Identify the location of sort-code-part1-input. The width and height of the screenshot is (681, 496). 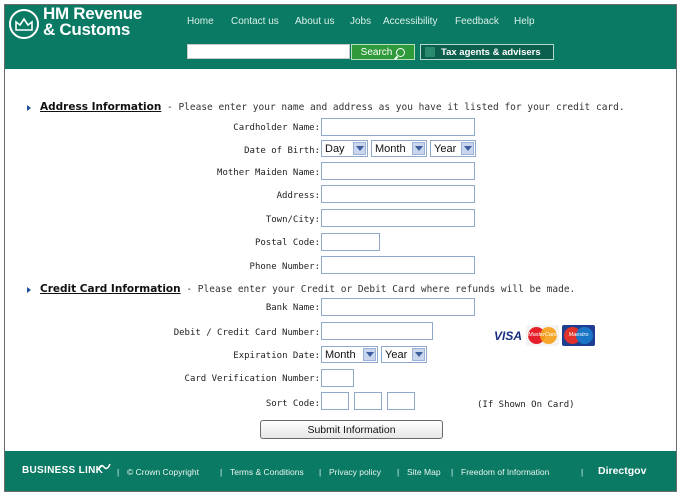
(335, 401).